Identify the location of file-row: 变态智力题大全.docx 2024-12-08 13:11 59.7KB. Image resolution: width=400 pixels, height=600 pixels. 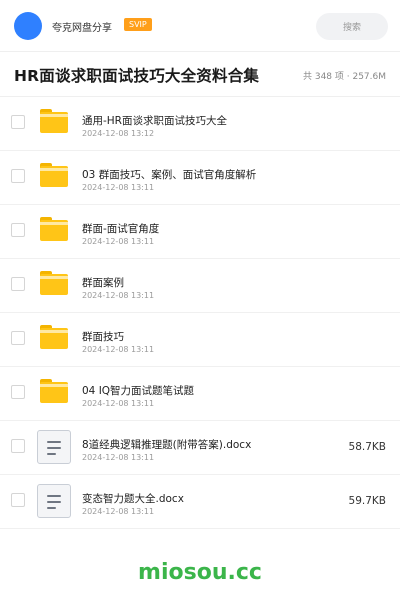
(200, 502).